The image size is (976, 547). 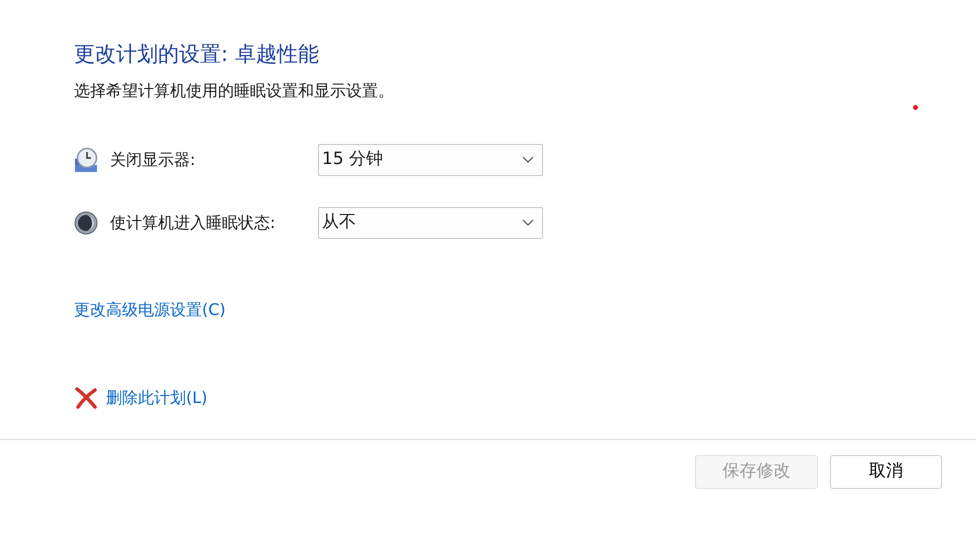 I want to click on dropdown-field: 从不, so click(x=430, y=223).